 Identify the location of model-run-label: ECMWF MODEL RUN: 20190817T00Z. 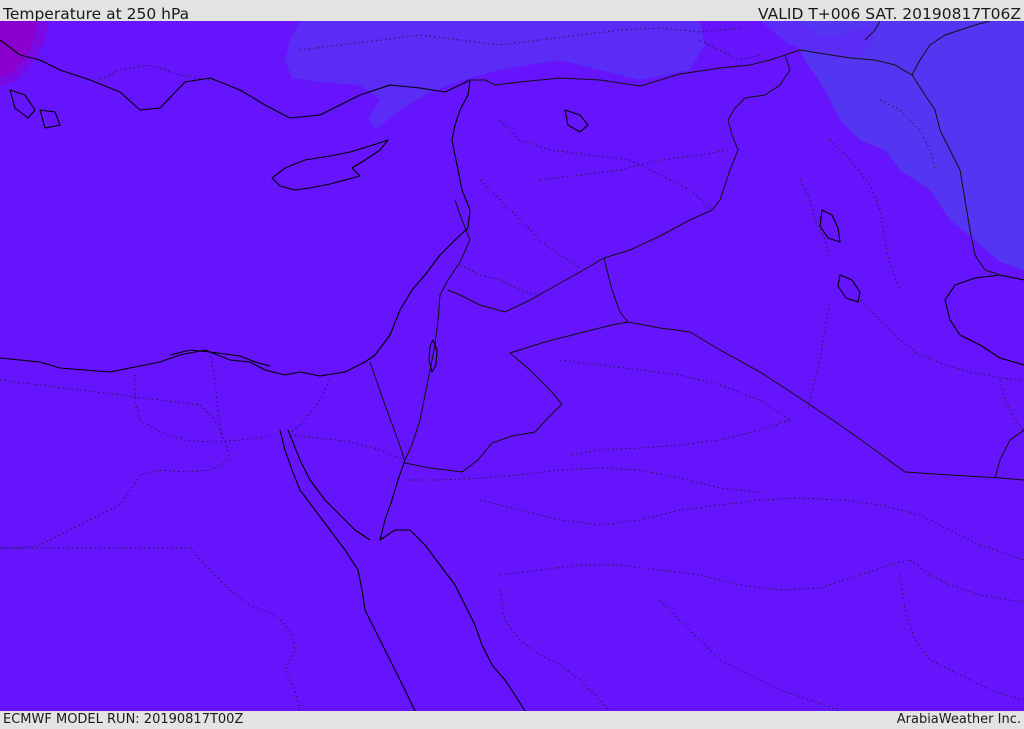
(123, 719).